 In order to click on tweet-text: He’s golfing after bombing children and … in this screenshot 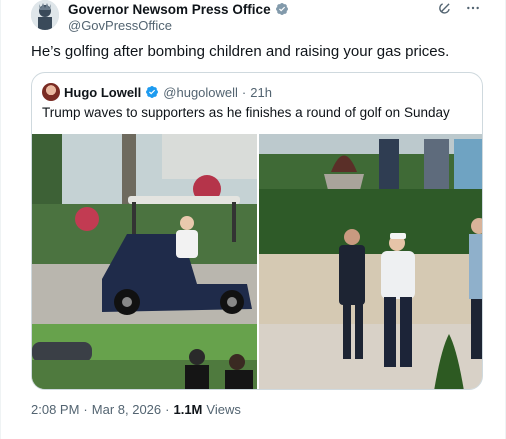, I will do `click(240, 51)`.